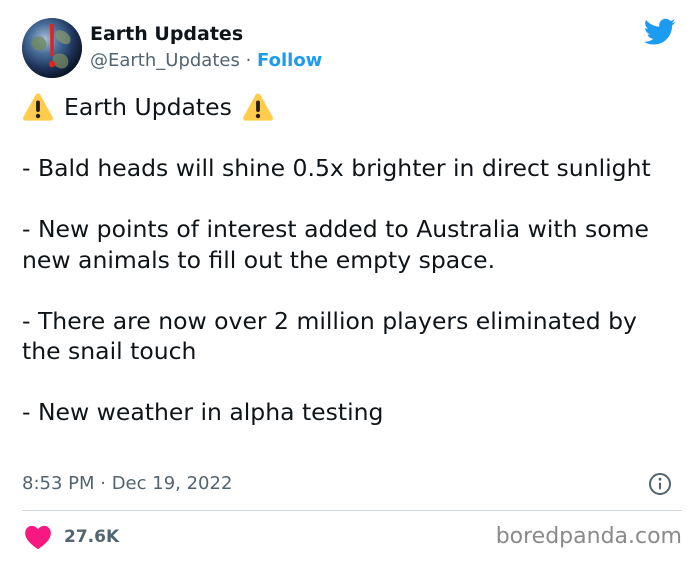 This screenshot has height=563, width=700. I want to click on earth-globe-warning-icon, so click(52, 48).